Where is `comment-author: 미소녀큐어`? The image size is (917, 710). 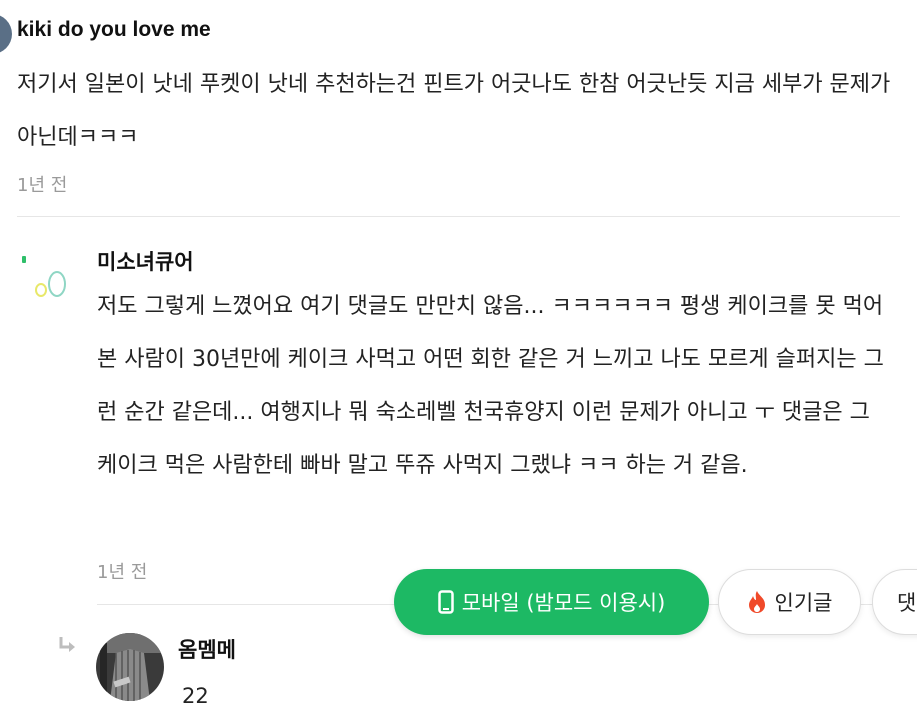 comment-author: 미소녀큐어 is located at coordinates (145, 261).